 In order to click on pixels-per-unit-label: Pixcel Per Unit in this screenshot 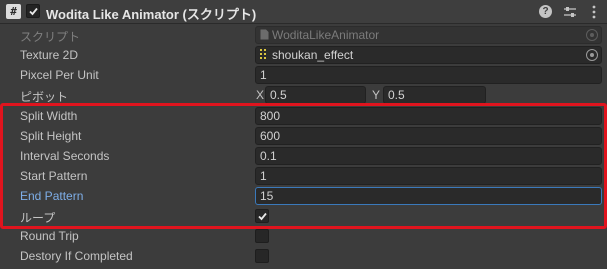, I will do `click(59, 75)`.